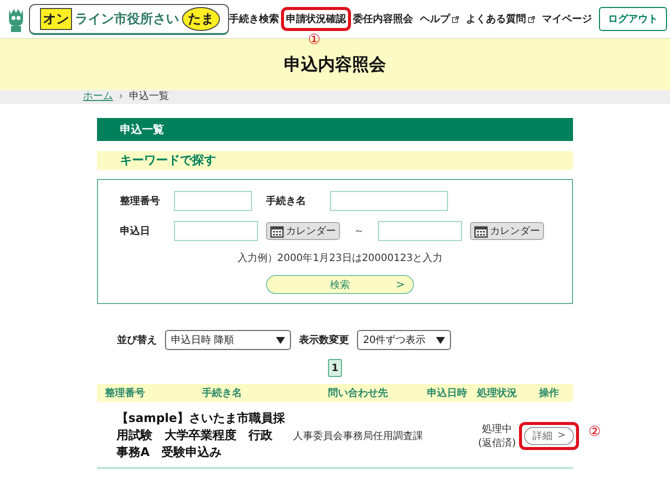  I want to click on column-header: 問い合わせ先, so click(358, 393).